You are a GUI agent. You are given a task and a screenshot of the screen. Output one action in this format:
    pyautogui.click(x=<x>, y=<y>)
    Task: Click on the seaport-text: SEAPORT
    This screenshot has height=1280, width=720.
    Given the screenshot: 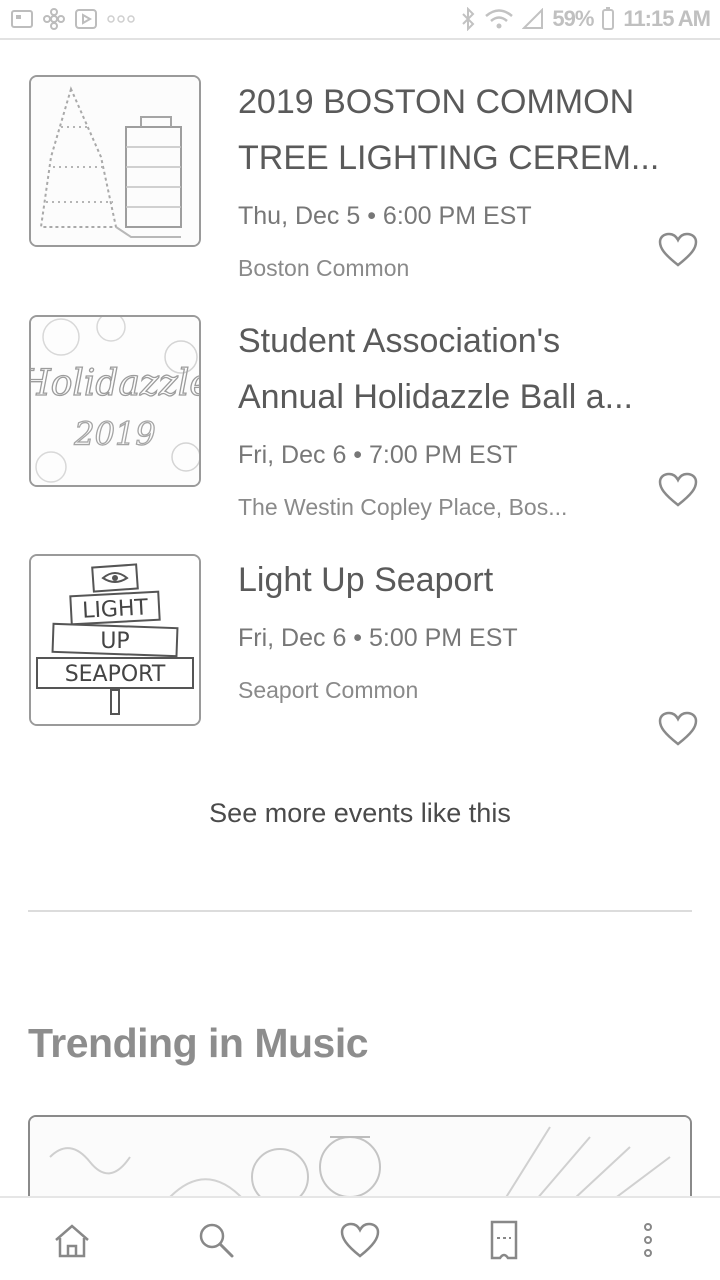 What is the action you would take?
    pyautogui.click(x=115, y=674)
    